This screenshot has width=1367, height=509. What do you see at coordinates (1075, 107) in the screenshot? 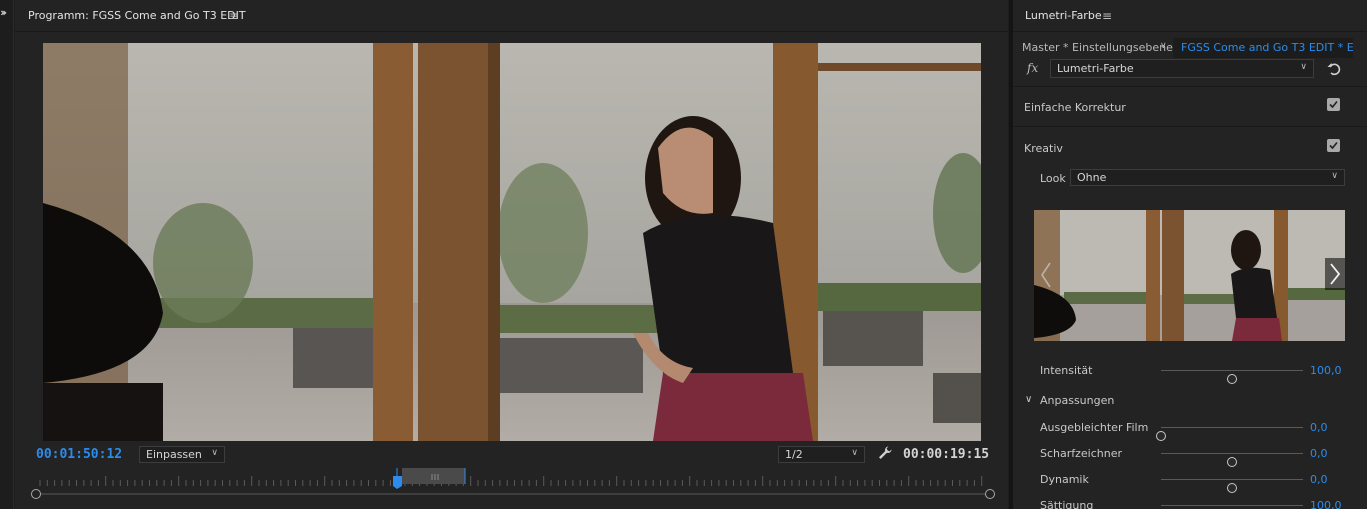
I see `section-basic-label: Einfache Korrektur` at bounding box center [1075, 107].